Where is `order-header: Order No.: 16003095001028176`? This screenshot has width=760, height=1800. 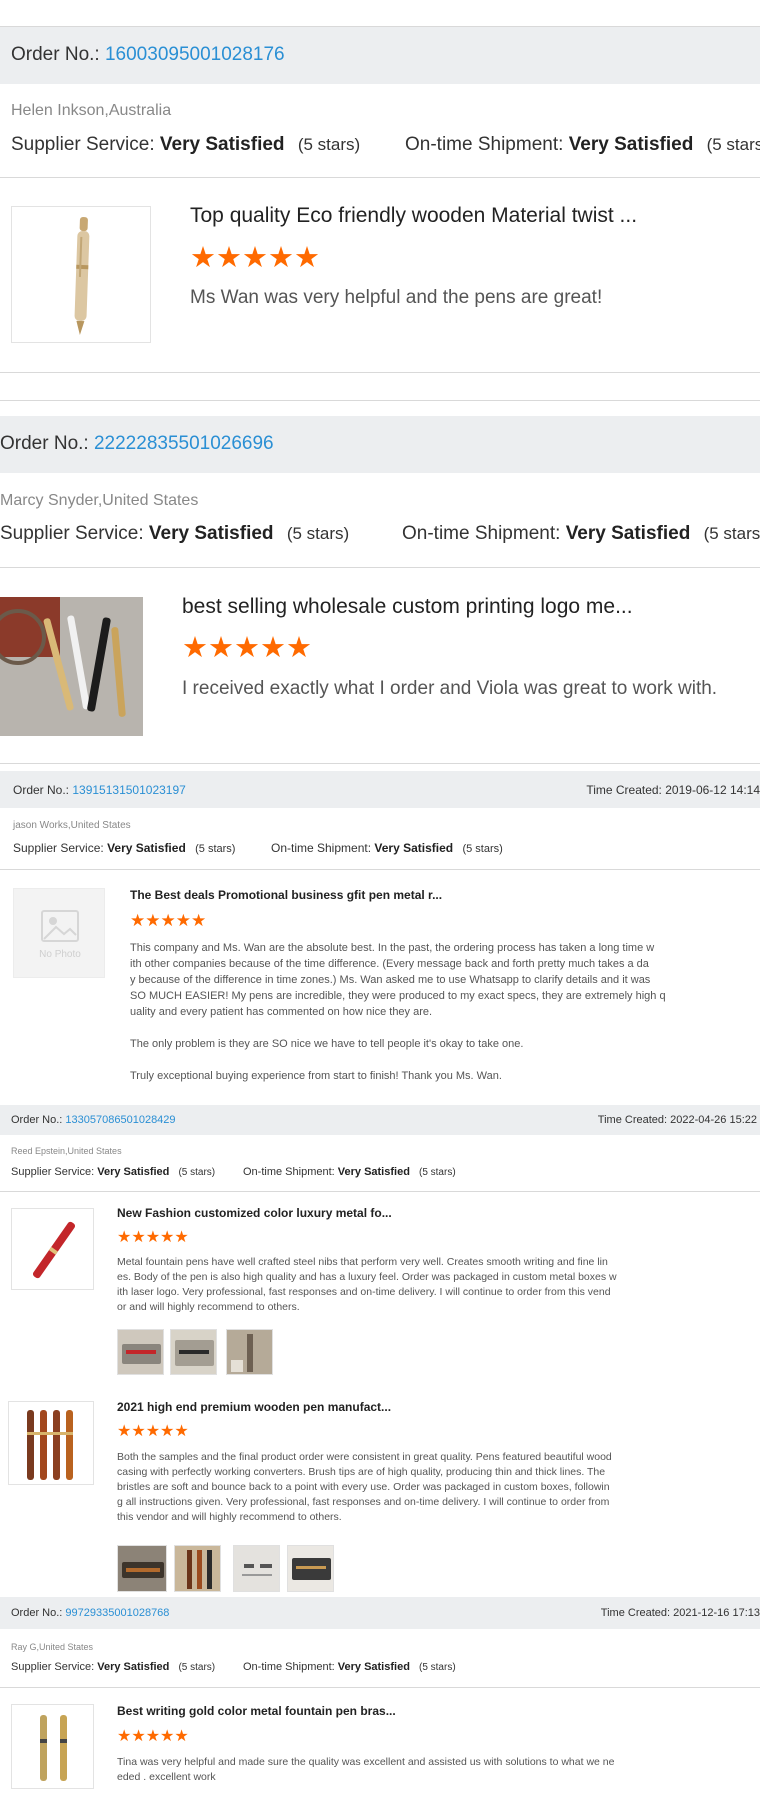
order-header: Order No.: 16003095001028176 is located at coordinates (380, 55).